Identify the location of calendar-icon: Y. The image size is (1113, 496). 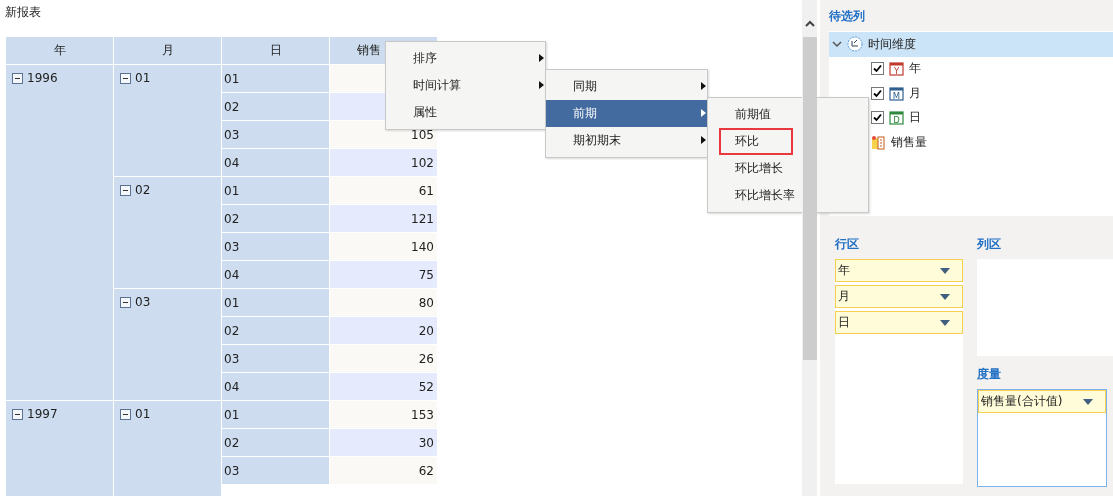
(896, 69).